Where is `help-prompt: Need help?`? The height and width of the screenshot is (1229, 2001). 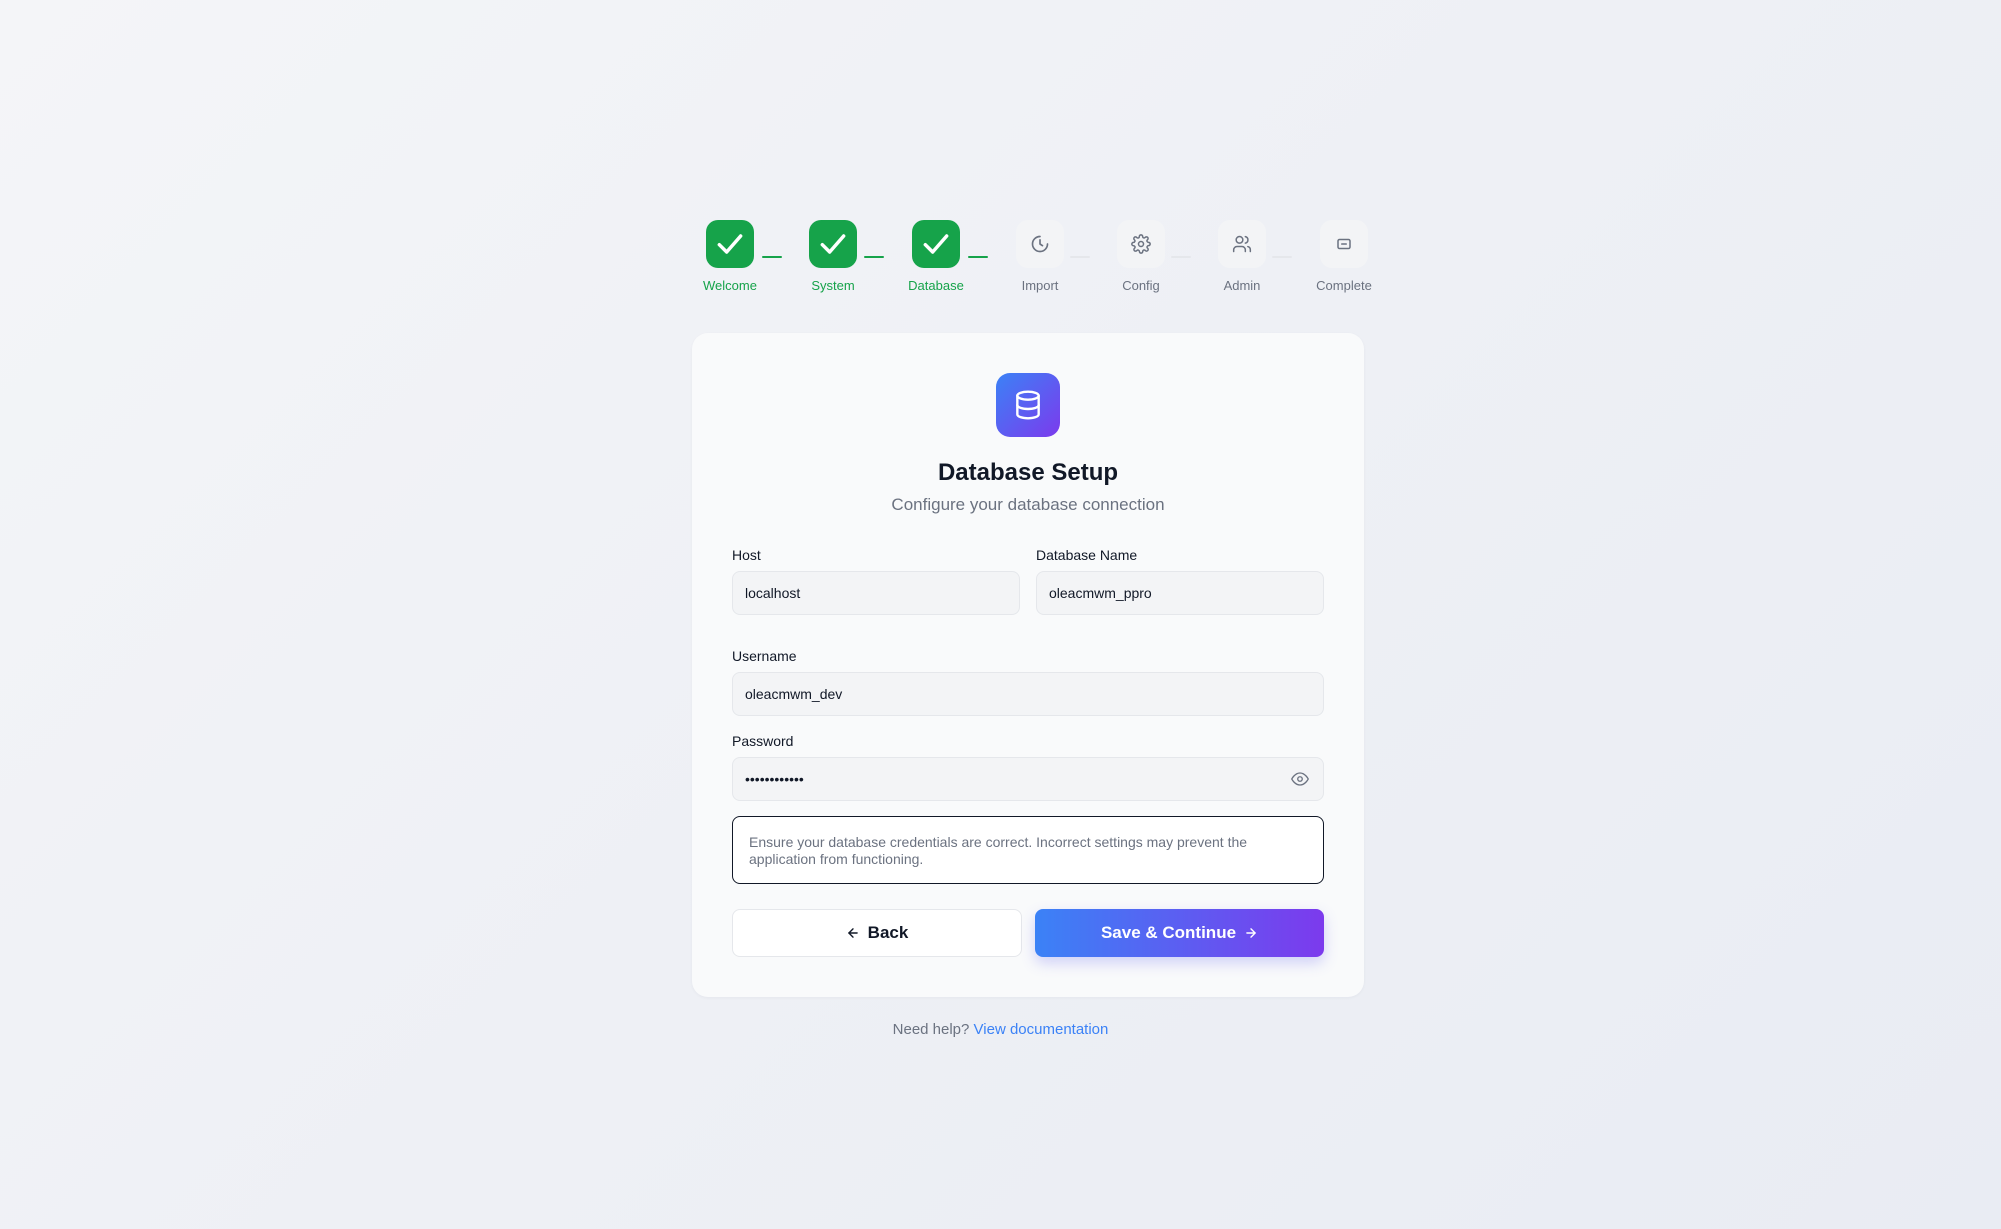 help-prompt: Need help? is located at coordinates (931, 1029).